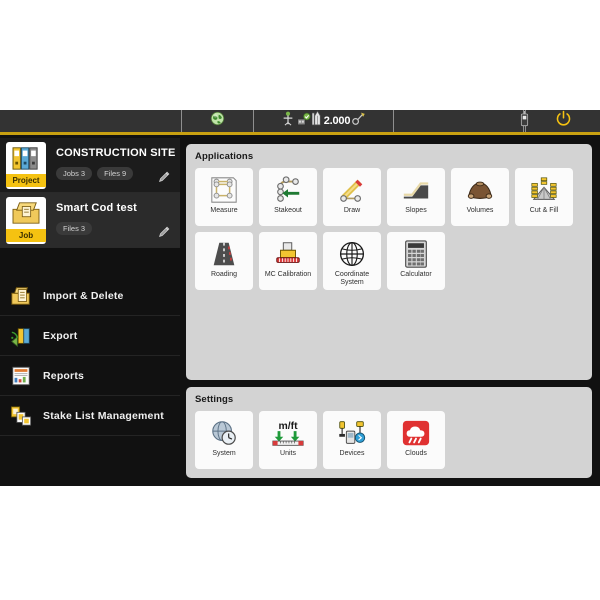 This screenshot has height=600, width=600. Describe the element at coordinates (21, 336) in the screenshot. I see `export-icon` at that location.